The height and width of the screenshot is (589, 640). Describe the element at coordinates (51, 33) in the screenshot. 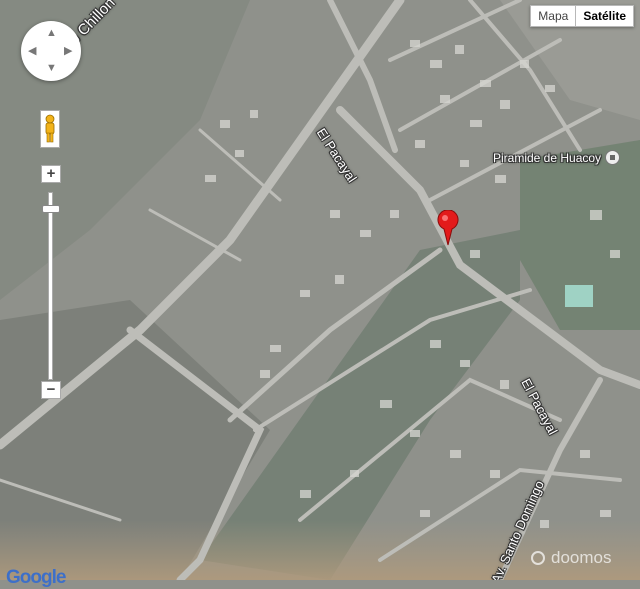

I see `pan-up-icon: ▲` at that location.